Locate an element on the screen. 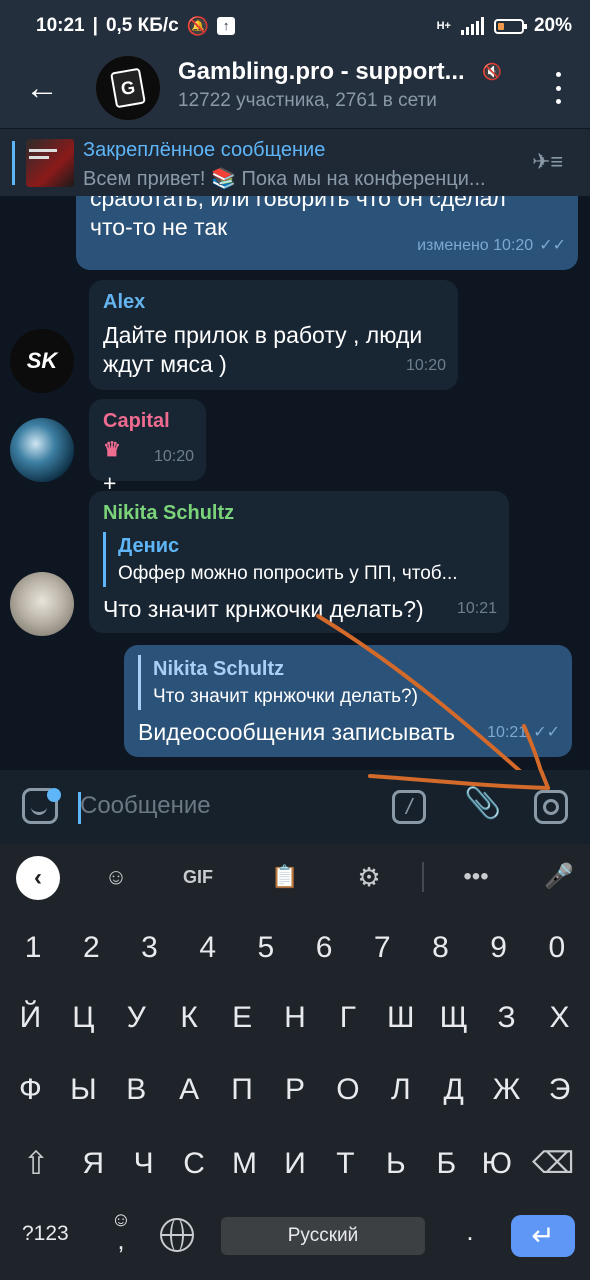  pinned-thumbnail is located at coordinates (50, 163).